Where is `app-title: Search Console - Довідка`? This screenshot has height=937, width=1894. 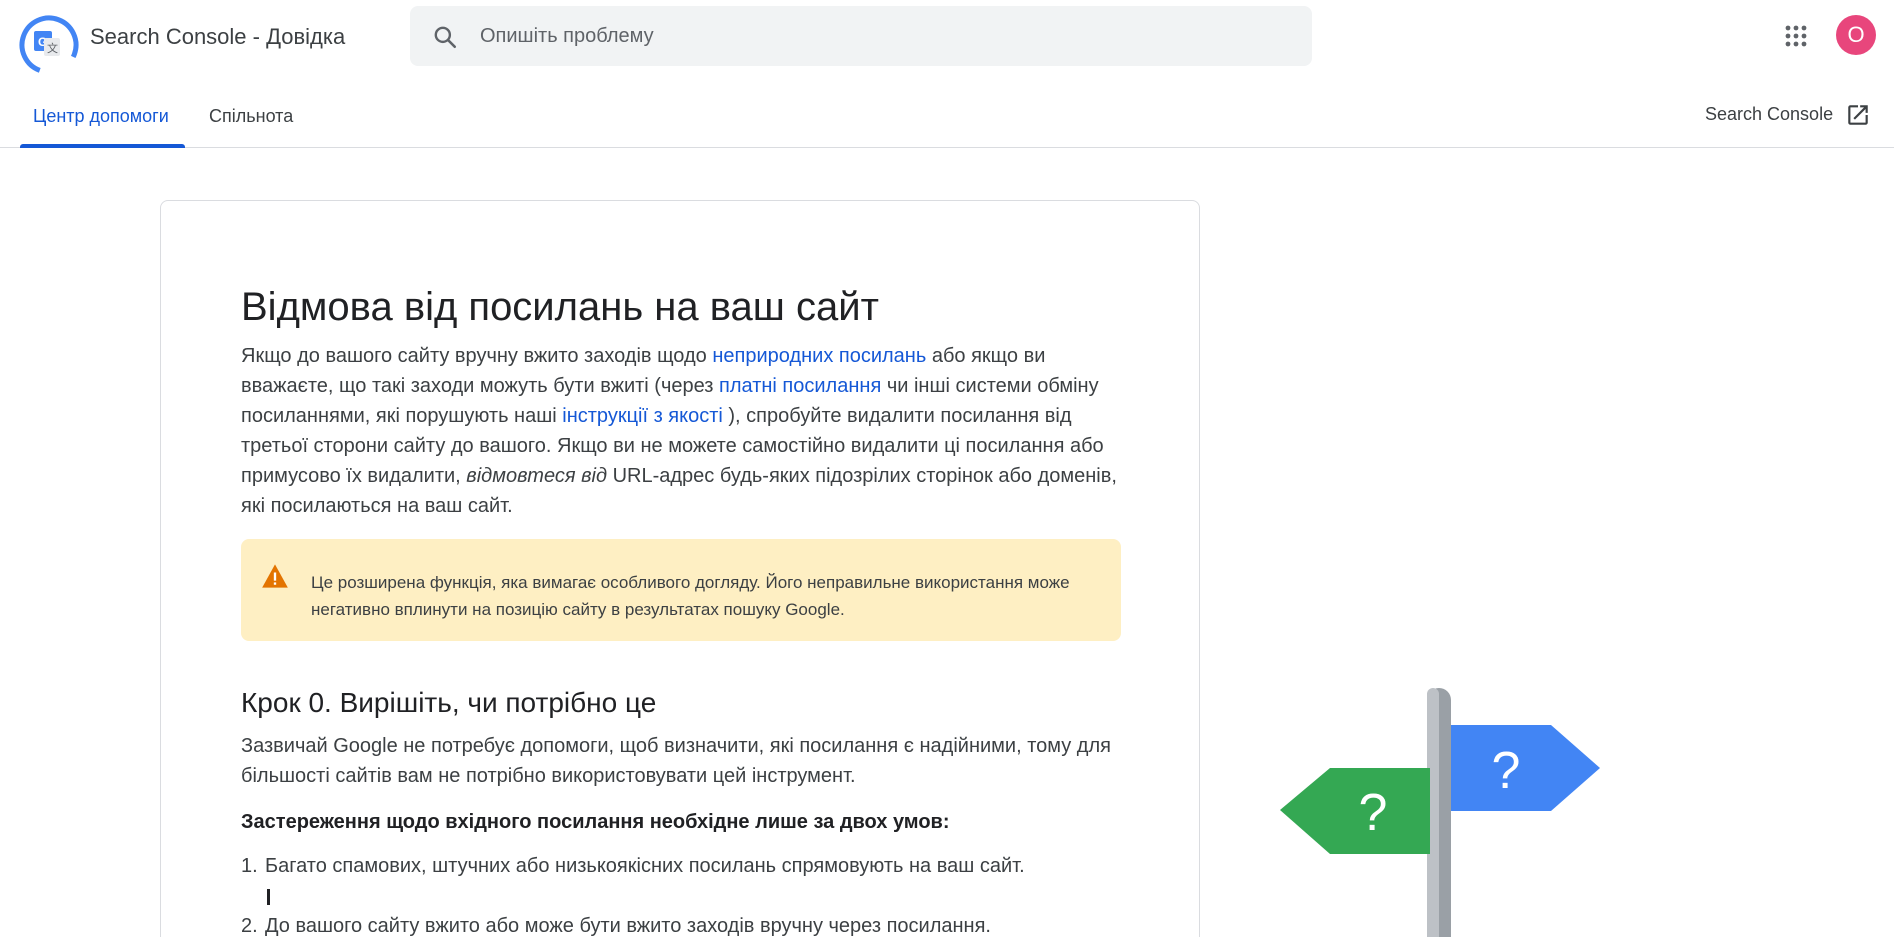 app-title: Search Console - Довідка is located at coordinates (217, 37).